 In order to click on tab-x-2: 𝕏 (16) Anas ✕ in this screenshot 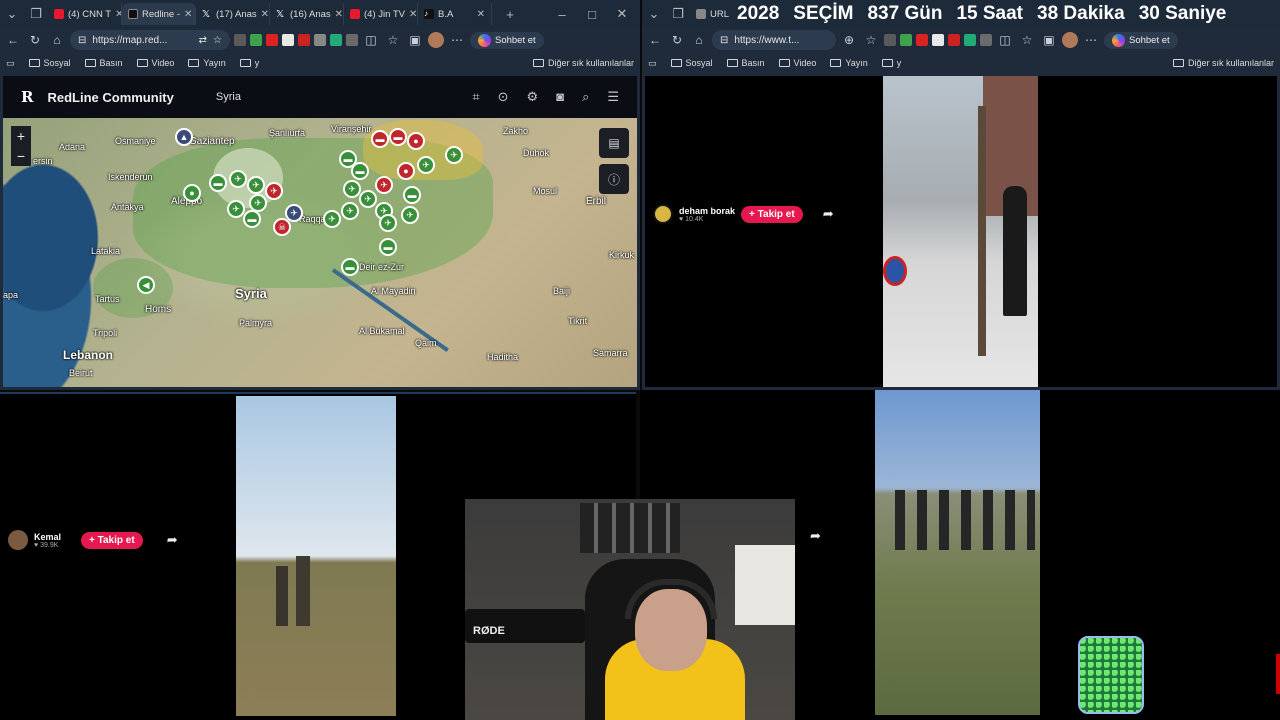, I will do `click(307, 14)`.